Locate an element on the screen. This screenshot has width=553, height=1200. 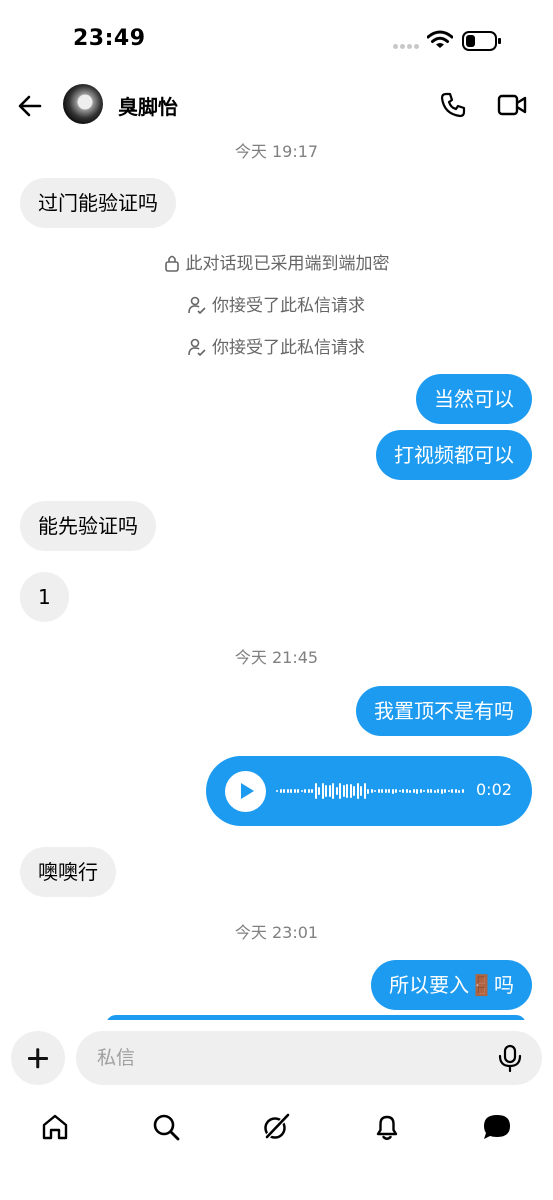
messages-icon is located at coordinates (497, 1129).